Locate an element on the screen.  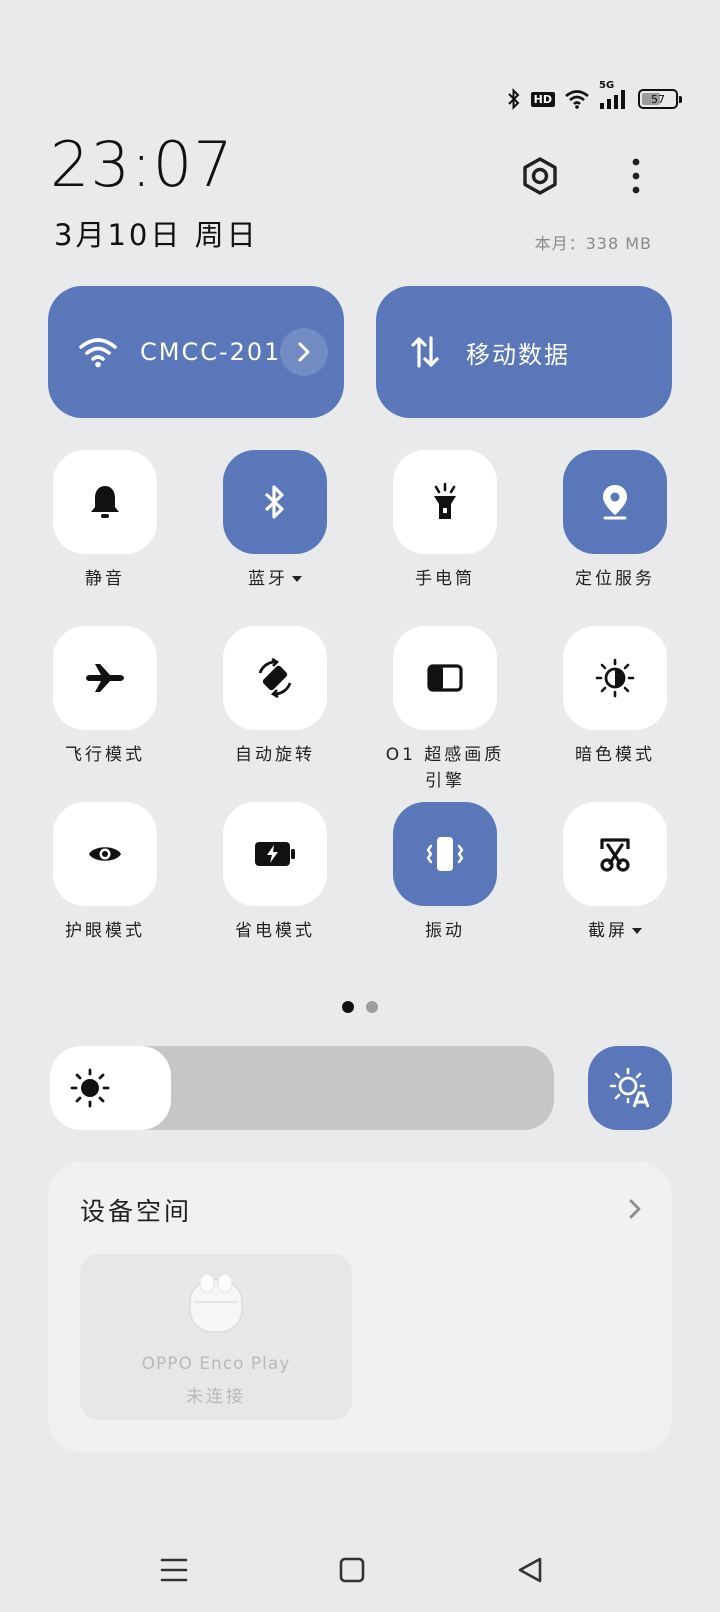
cellular-5g-icon: 5G is located at coordinates (614, 95).